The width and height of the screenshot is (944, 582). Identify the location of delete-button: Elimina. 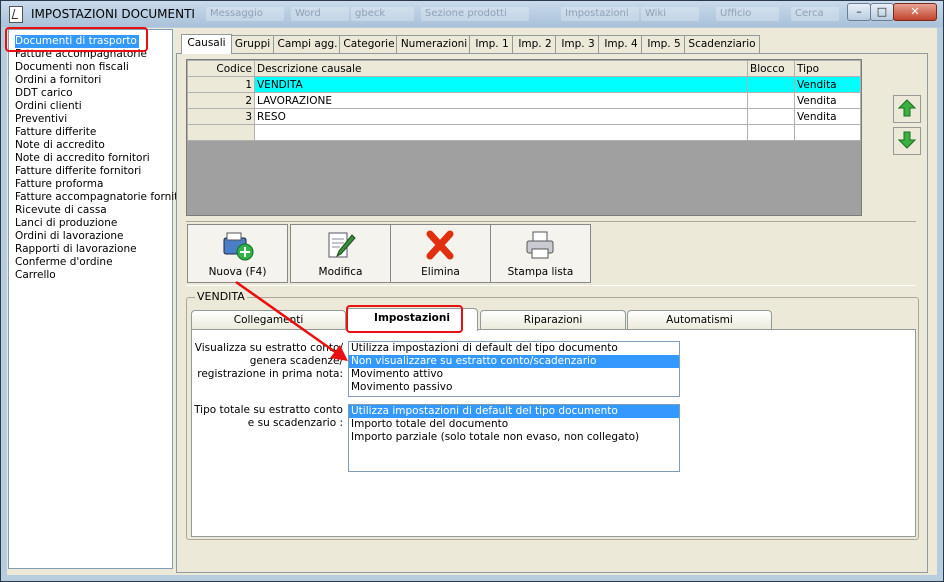
(440, 253).